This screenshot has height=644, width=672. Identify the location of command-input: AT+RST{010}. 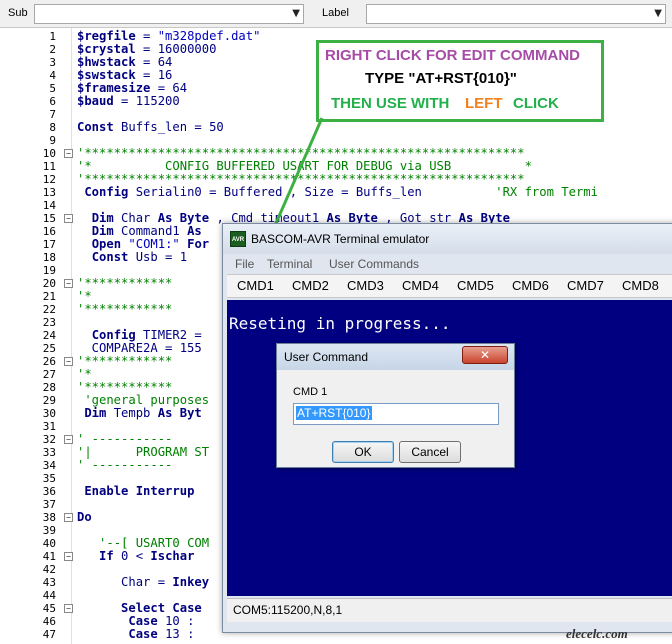
(396, 414).